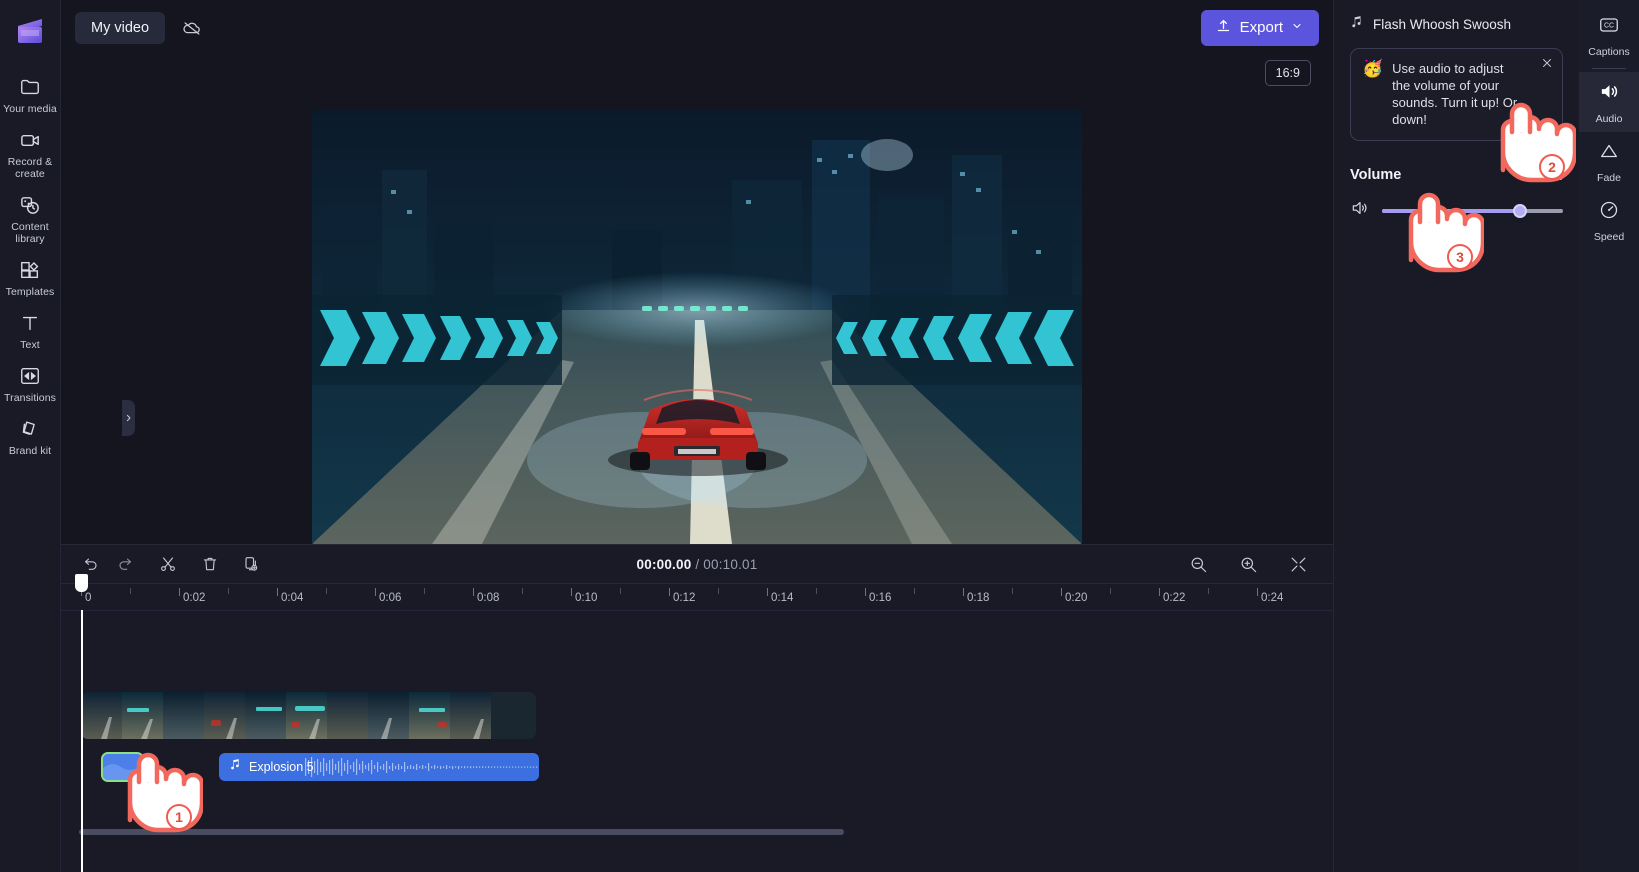 This screenshot has height=872, width=1639. Describe the element at coordinates (1519, 210) in the screenshot. I see `volume-slider-knob` at that location.